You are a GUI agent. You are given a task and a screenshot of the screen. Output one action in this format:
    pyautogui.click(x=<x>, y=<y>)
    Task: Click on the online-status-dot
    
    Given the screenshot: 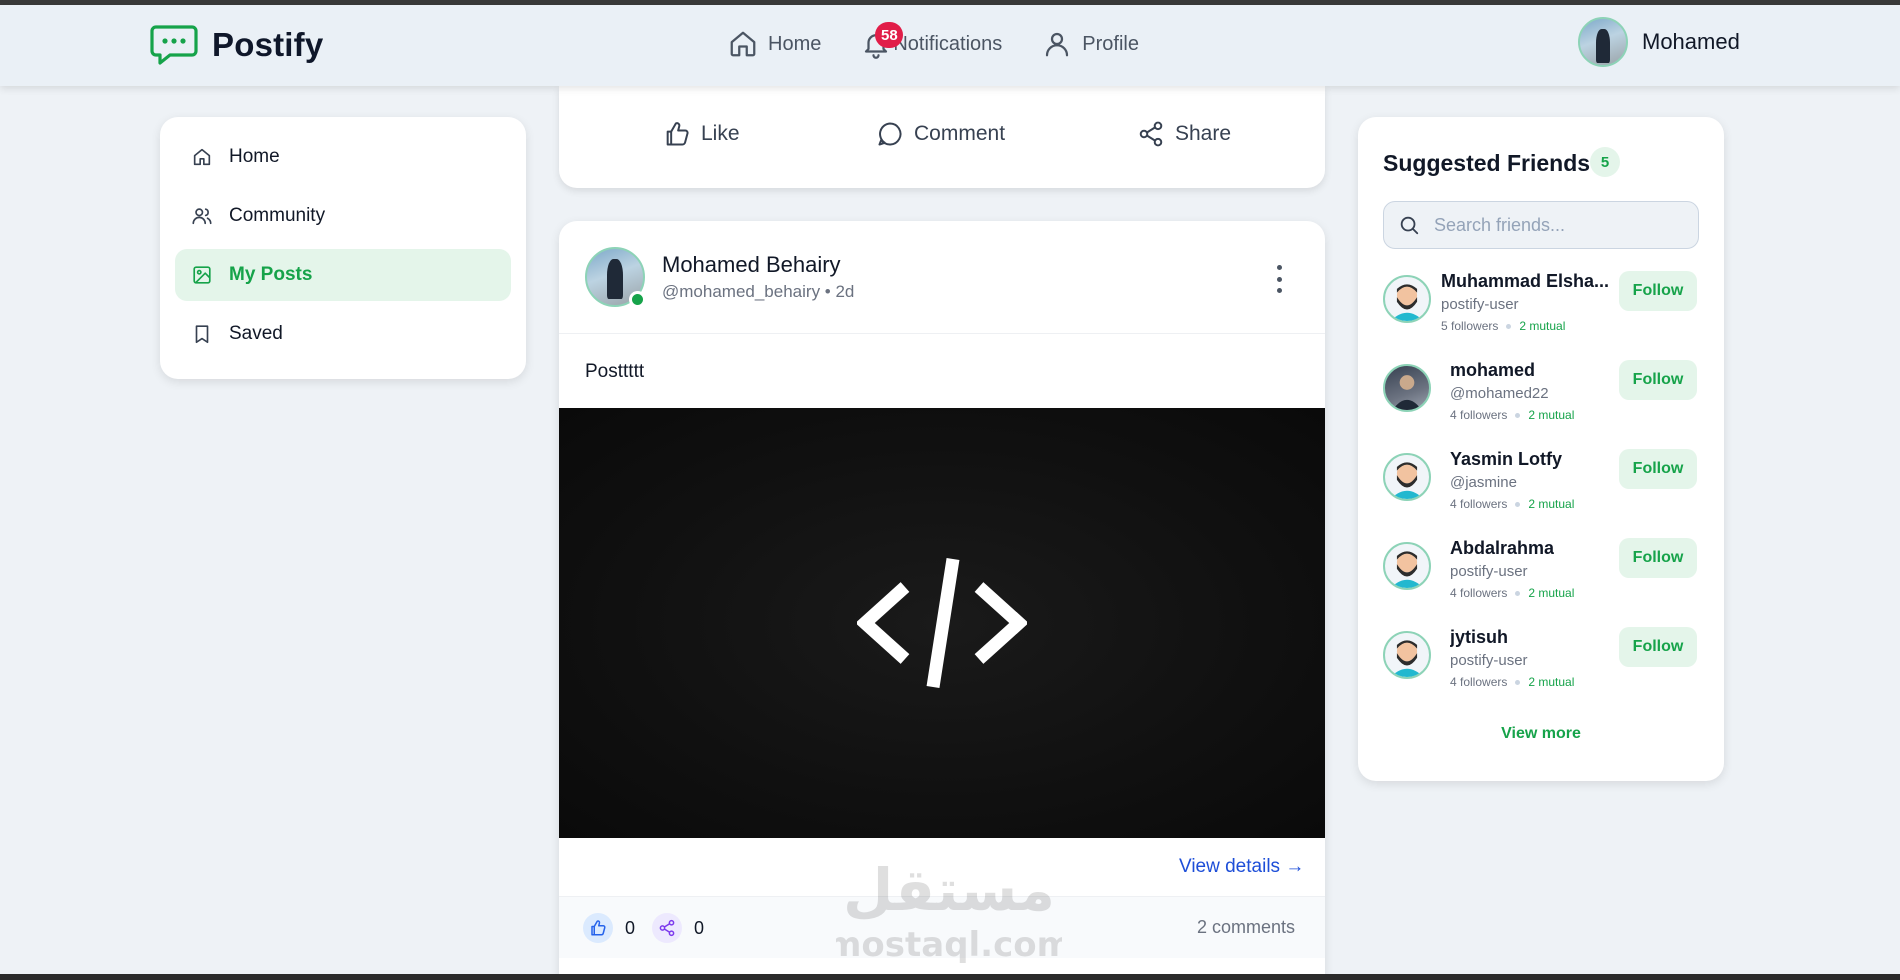 What is the action you would take?
    pyautogui.click(x=637, y=299)
    